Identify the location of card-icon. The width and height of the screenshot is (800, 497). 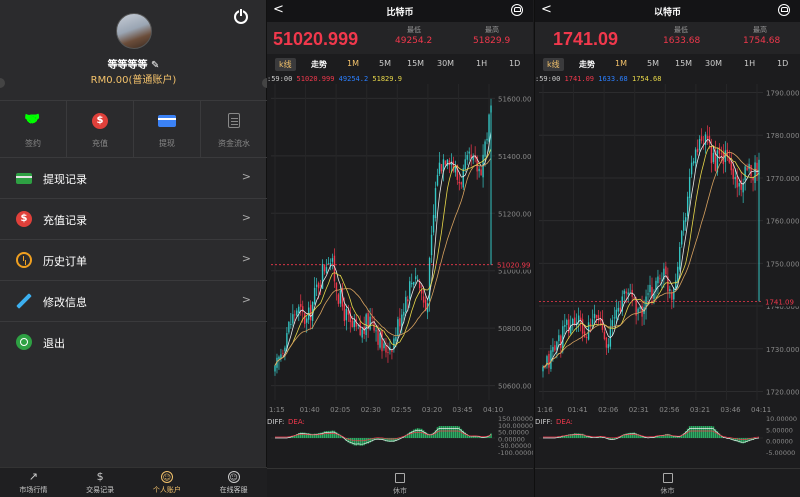
(167, 121).